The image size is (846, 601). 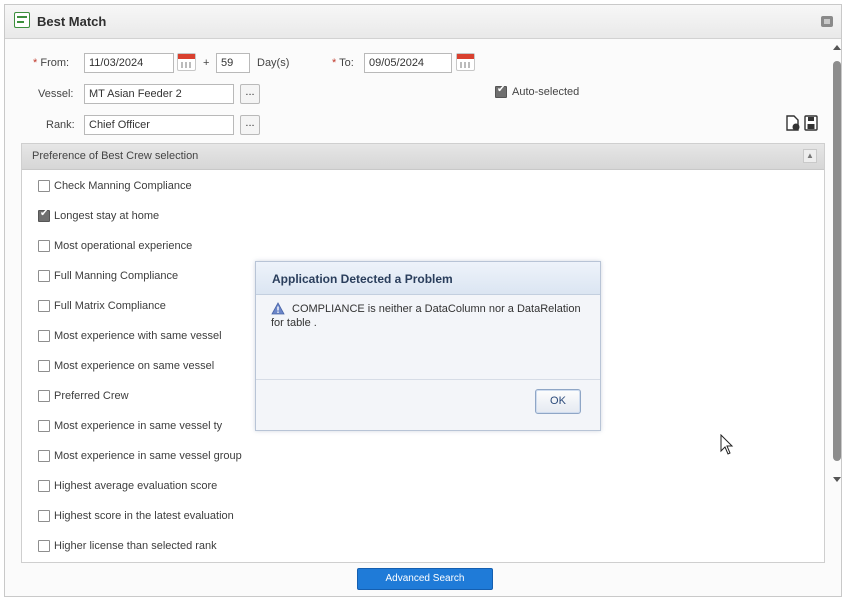 I want to click on preference-label: Most operational experience, so click(x=123, y=246).